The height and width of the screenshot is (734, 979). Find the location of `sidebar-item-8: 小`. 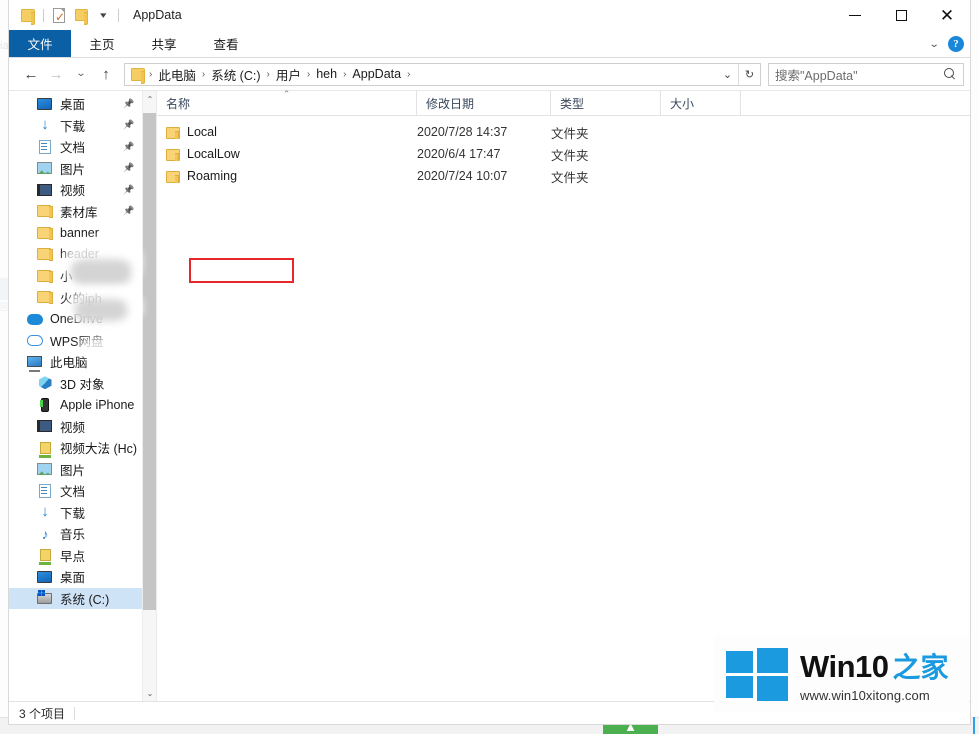

sidebar-item-8: 小 is located at coordinates (75, 276).